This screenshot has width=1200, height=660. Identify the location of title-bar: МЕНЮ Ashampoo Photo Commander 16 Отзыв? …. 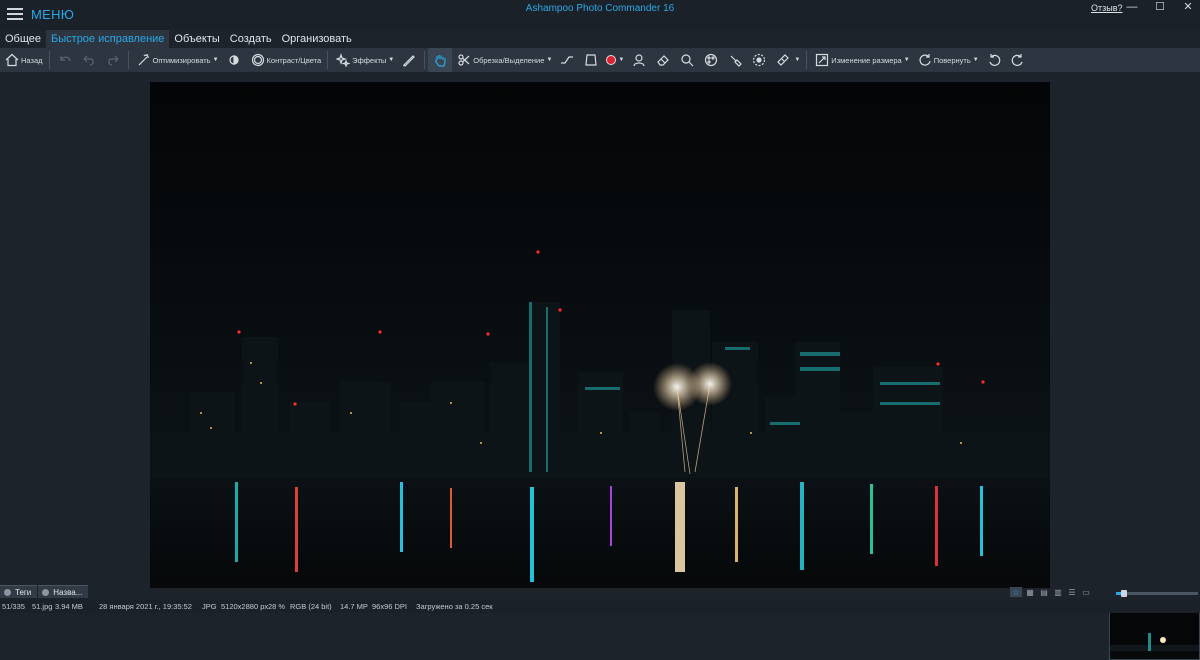
(600, 15).